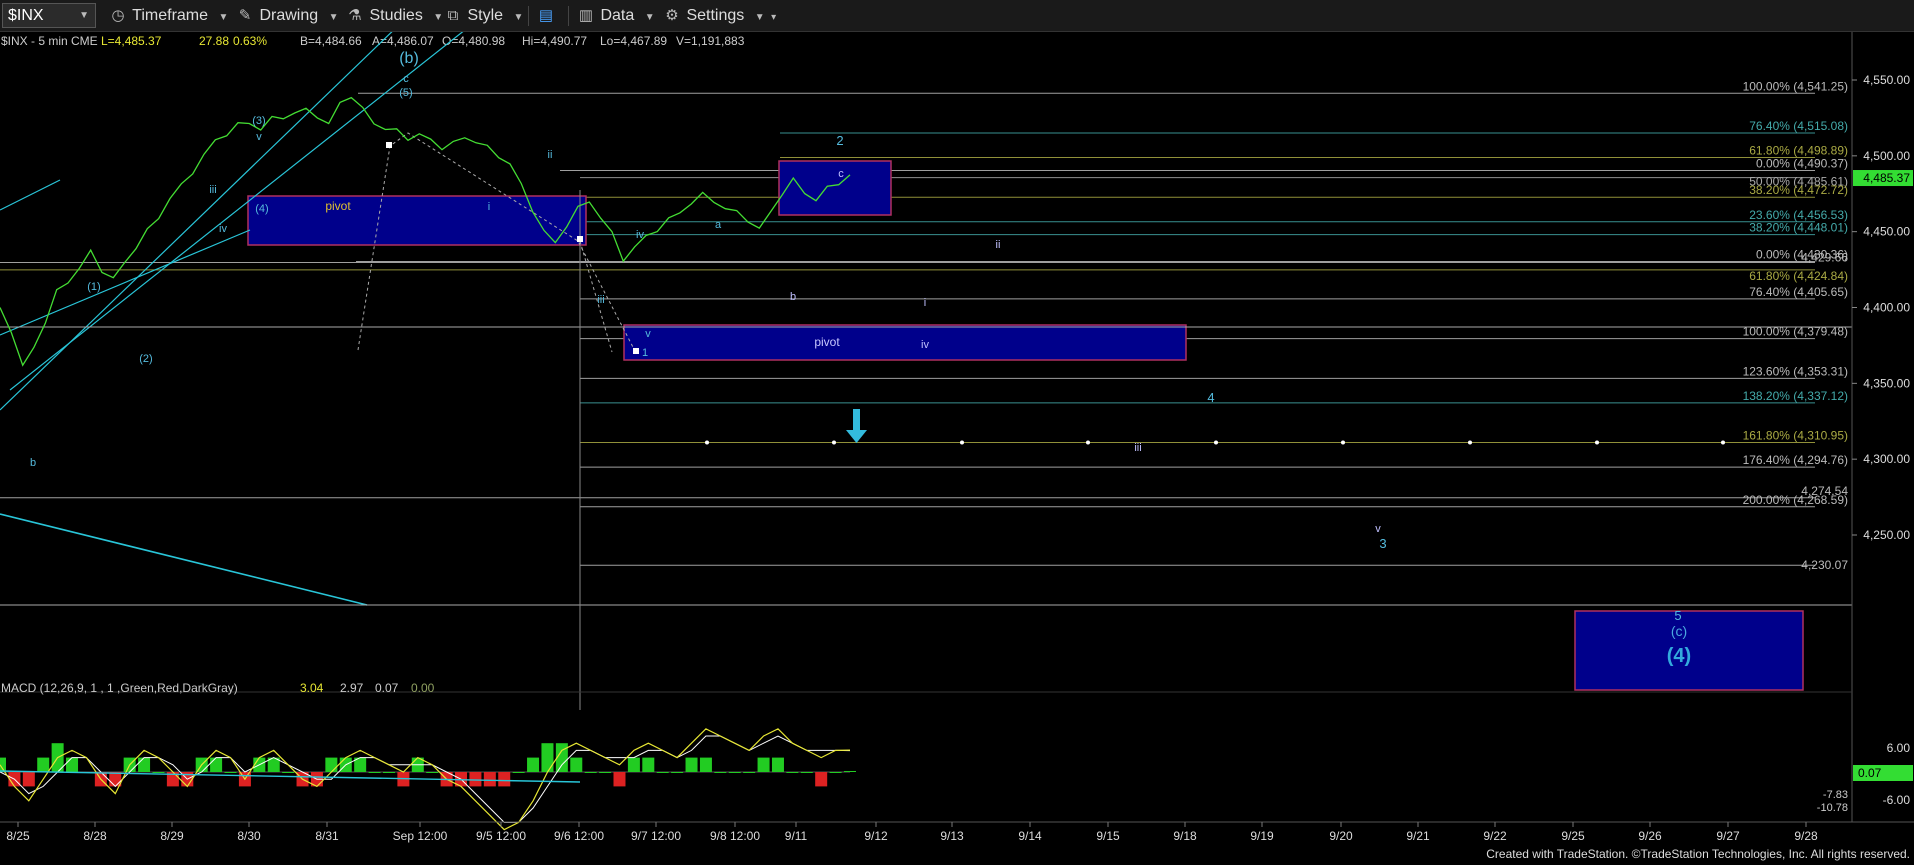 The height and width of the screenshot is (865, 1914). Describe the element at coordinates (249, 836) in the screenshot. I see `time-axis-label: 8/30` at that location.